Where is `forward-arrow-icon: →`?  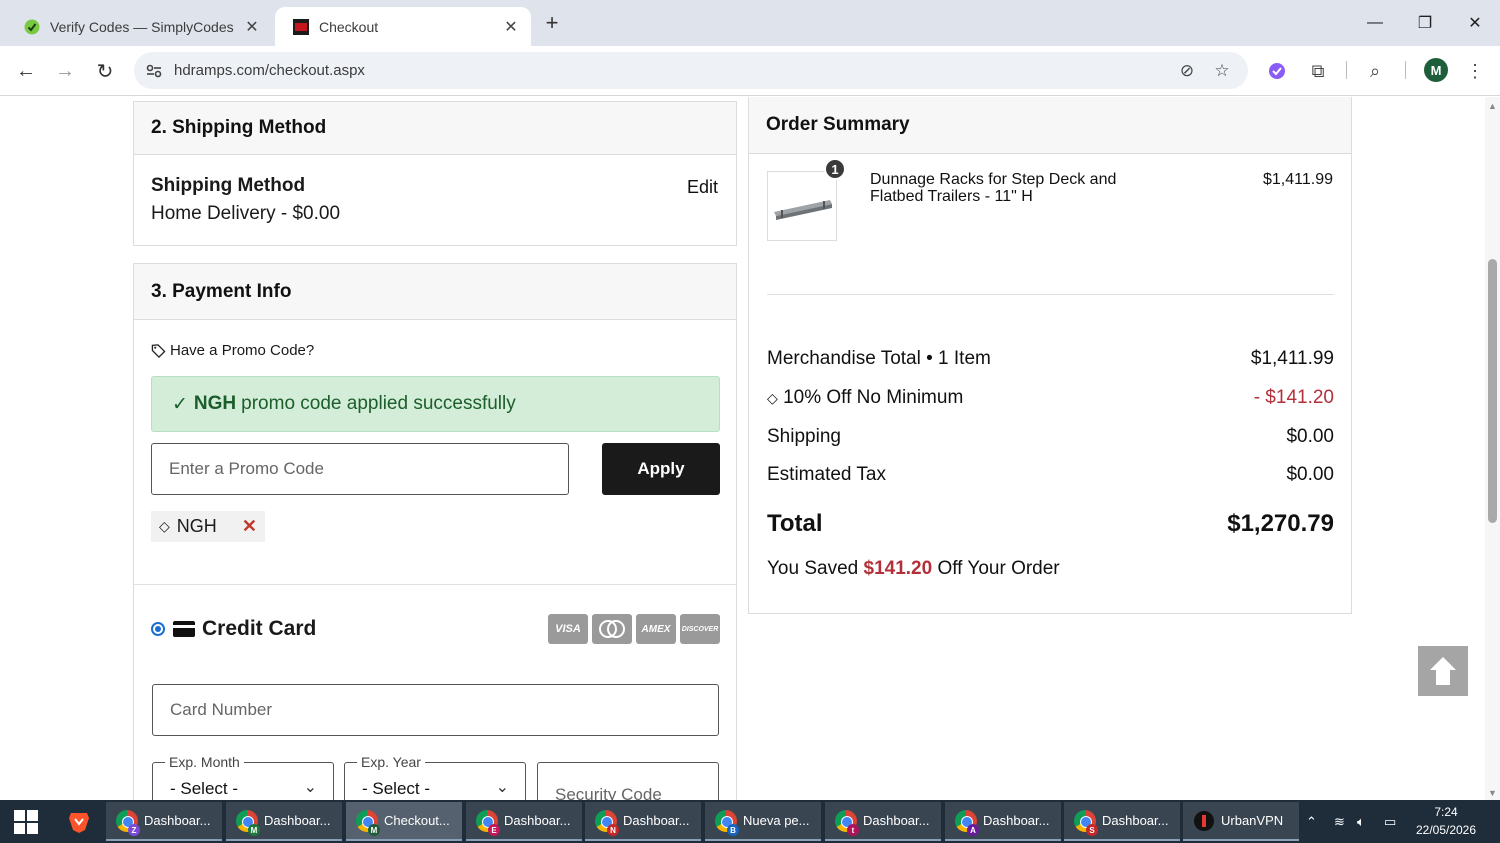
forward-arrow-icon: → is located at coordinates (65, 71).